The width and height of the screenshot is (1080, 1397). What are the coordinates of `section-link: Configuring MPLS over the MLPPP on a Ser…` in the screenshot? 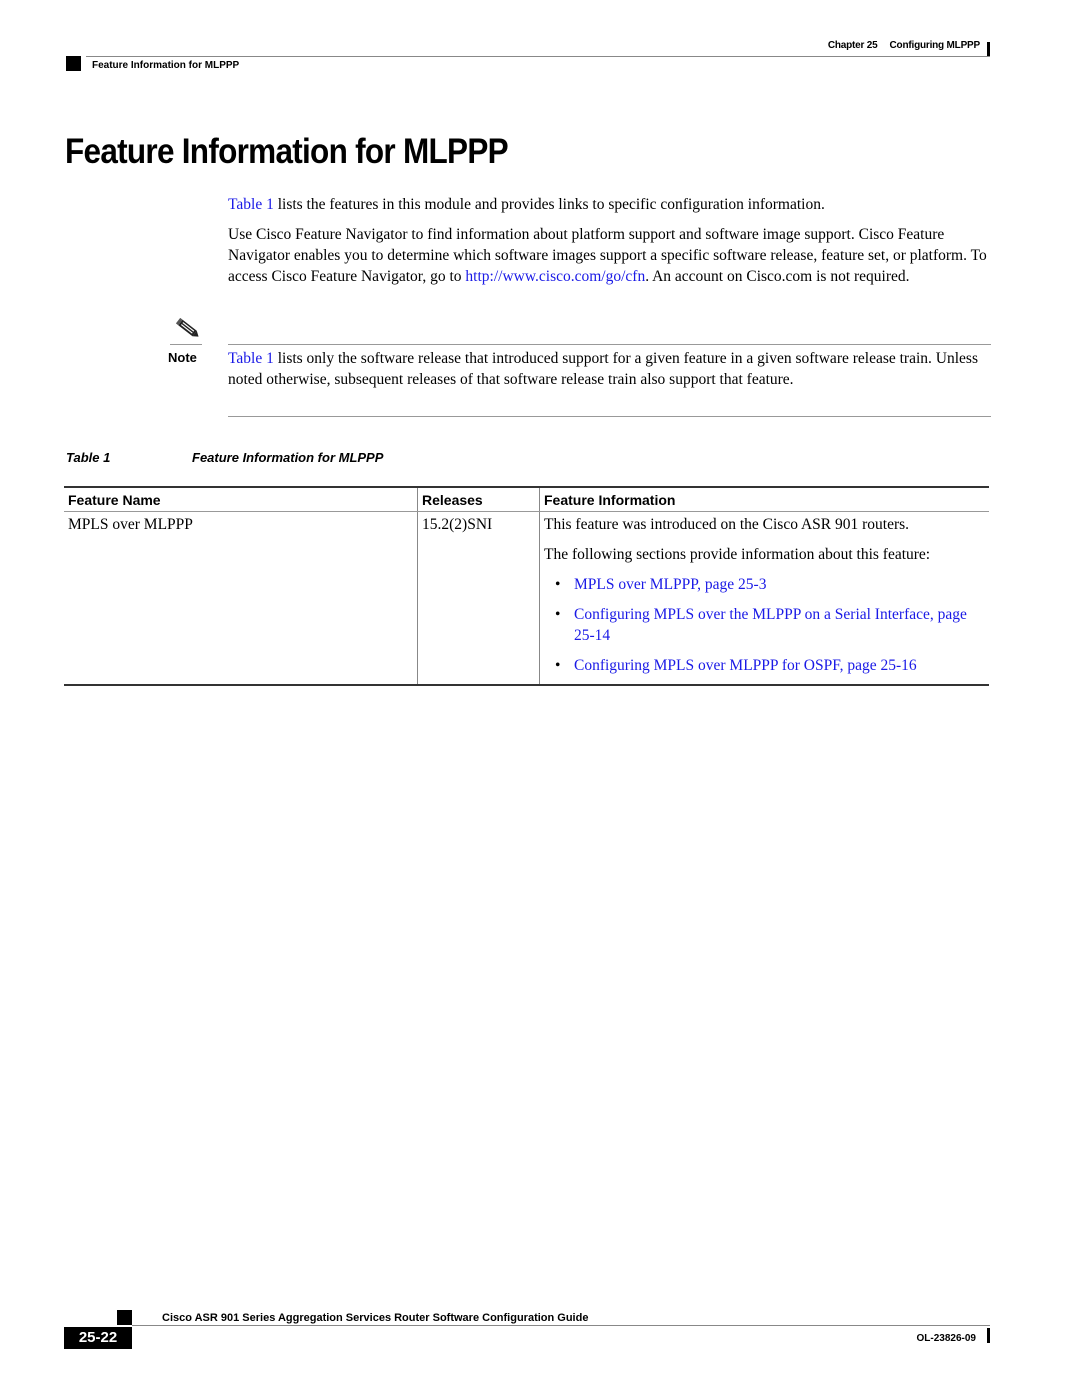 It's located at (770, 625).